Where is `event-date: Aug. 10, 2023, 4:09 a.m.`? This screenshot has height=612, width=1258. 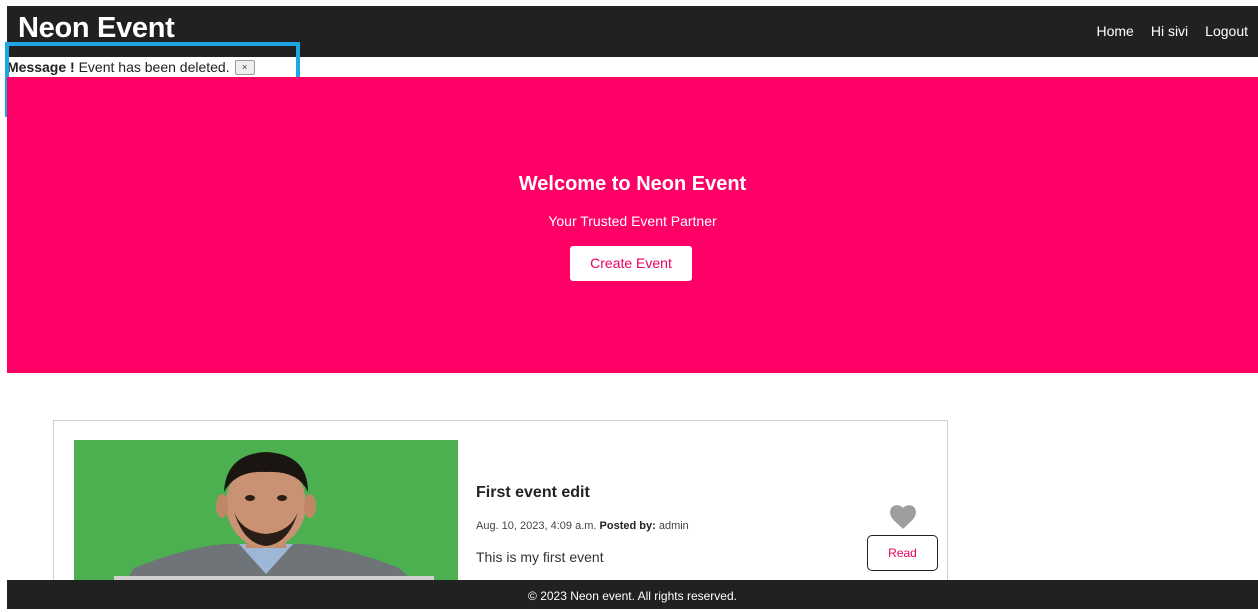 event-date: Aug. 10, 2023, 4:09 a.m. is located at coordinates (536, 526).